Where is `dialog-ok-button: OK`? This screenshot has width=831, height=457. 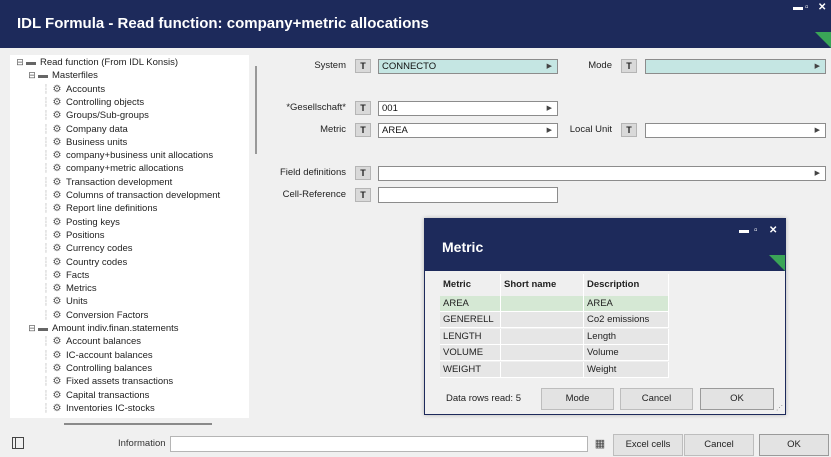 dialog-ok-button: OK is located at coordinates (737, 399).